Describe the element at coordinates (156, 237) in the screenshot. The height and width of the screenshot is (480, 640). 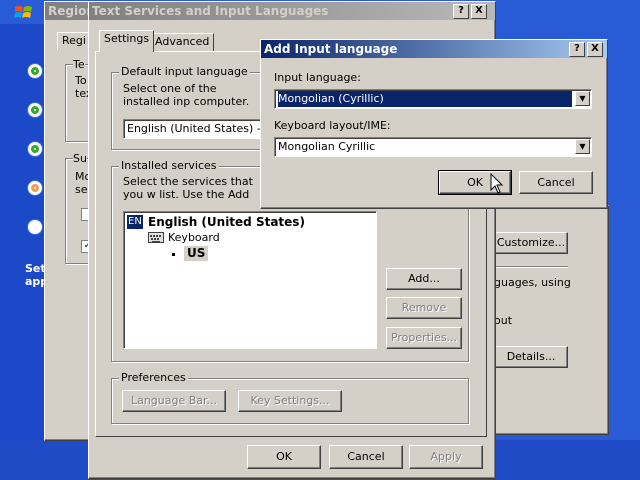
I see `keyboard-icon` at that location.